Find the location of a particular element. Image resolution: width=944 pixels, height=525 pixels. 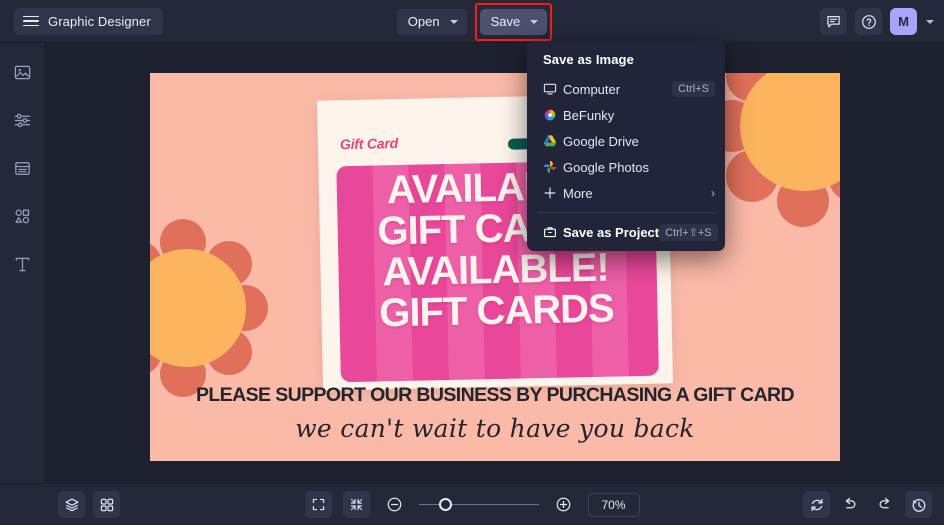

zoom-out-button is located at coordinates (394, 504).